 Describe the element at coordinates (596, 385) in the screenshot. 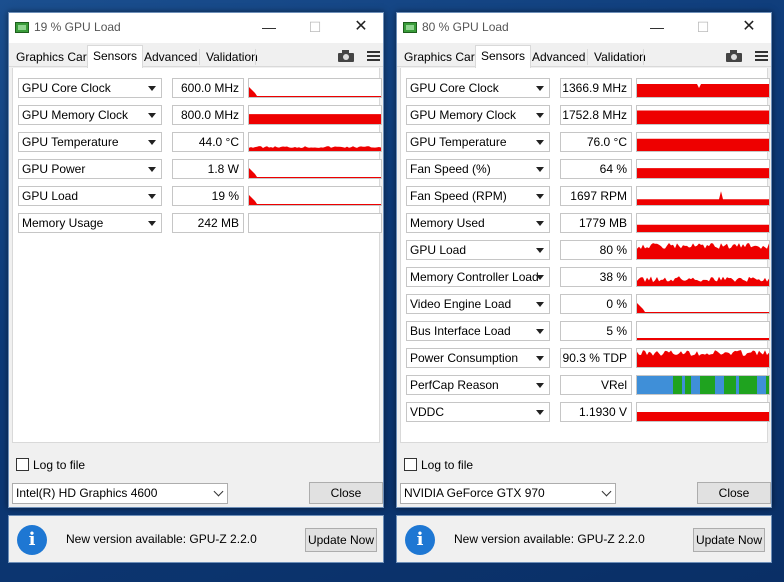

I see `sensor-value: VRel` at that location.